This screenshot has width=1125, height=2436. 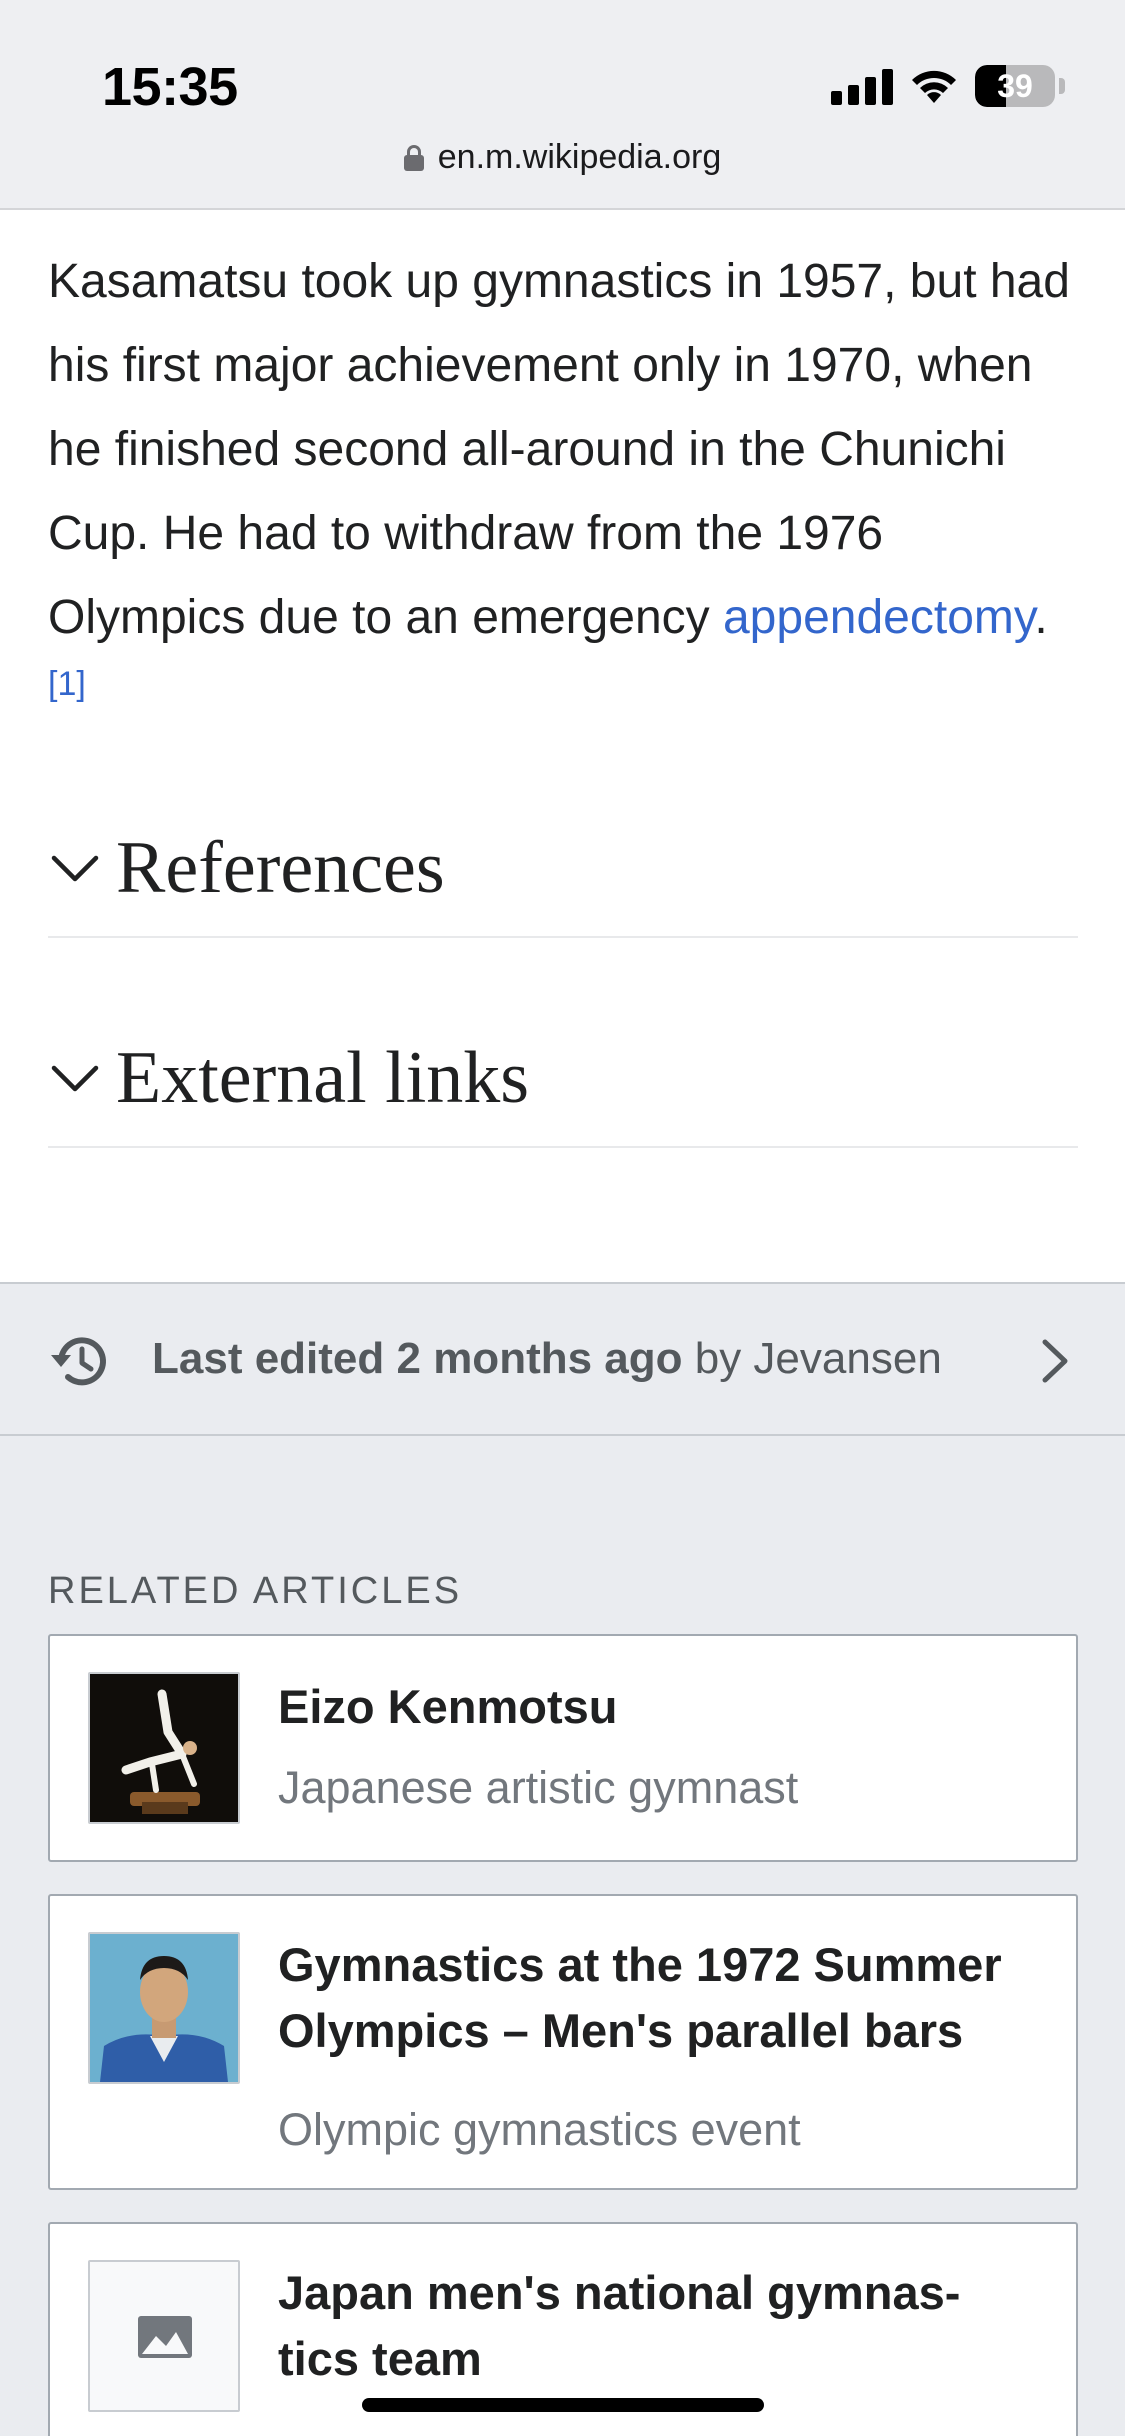 I want to click on related-article-card: Eizo Kenmotsu Japanese artistic gymnast, so click(x=563, y=1748).